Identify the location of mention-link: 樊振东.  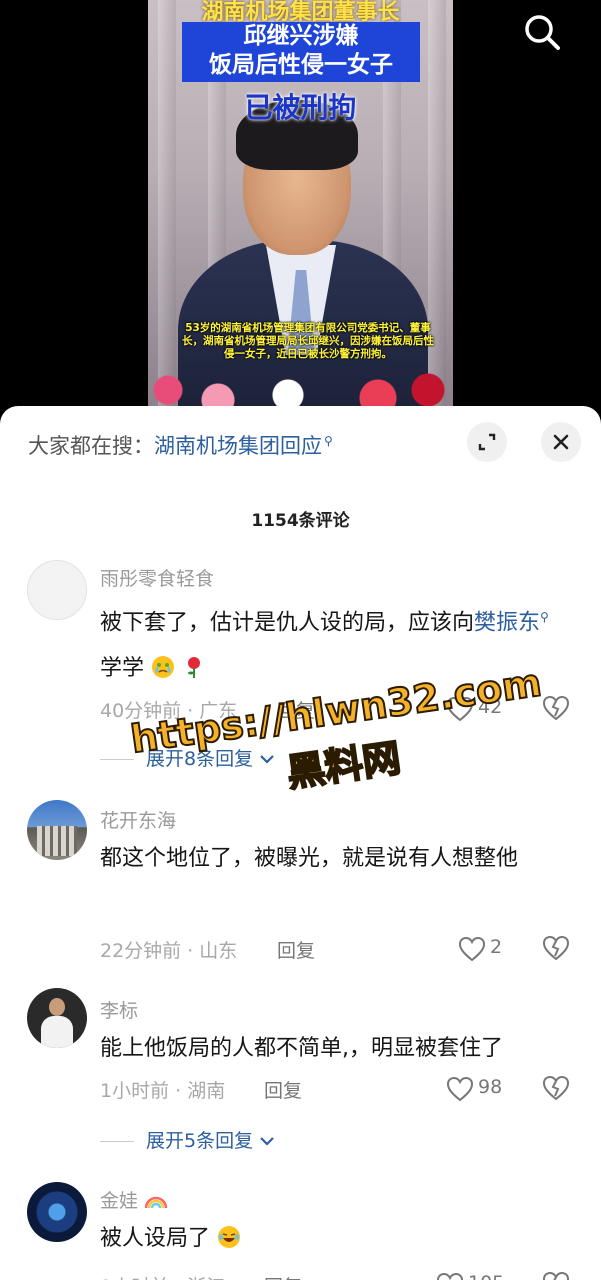
(507, 622).